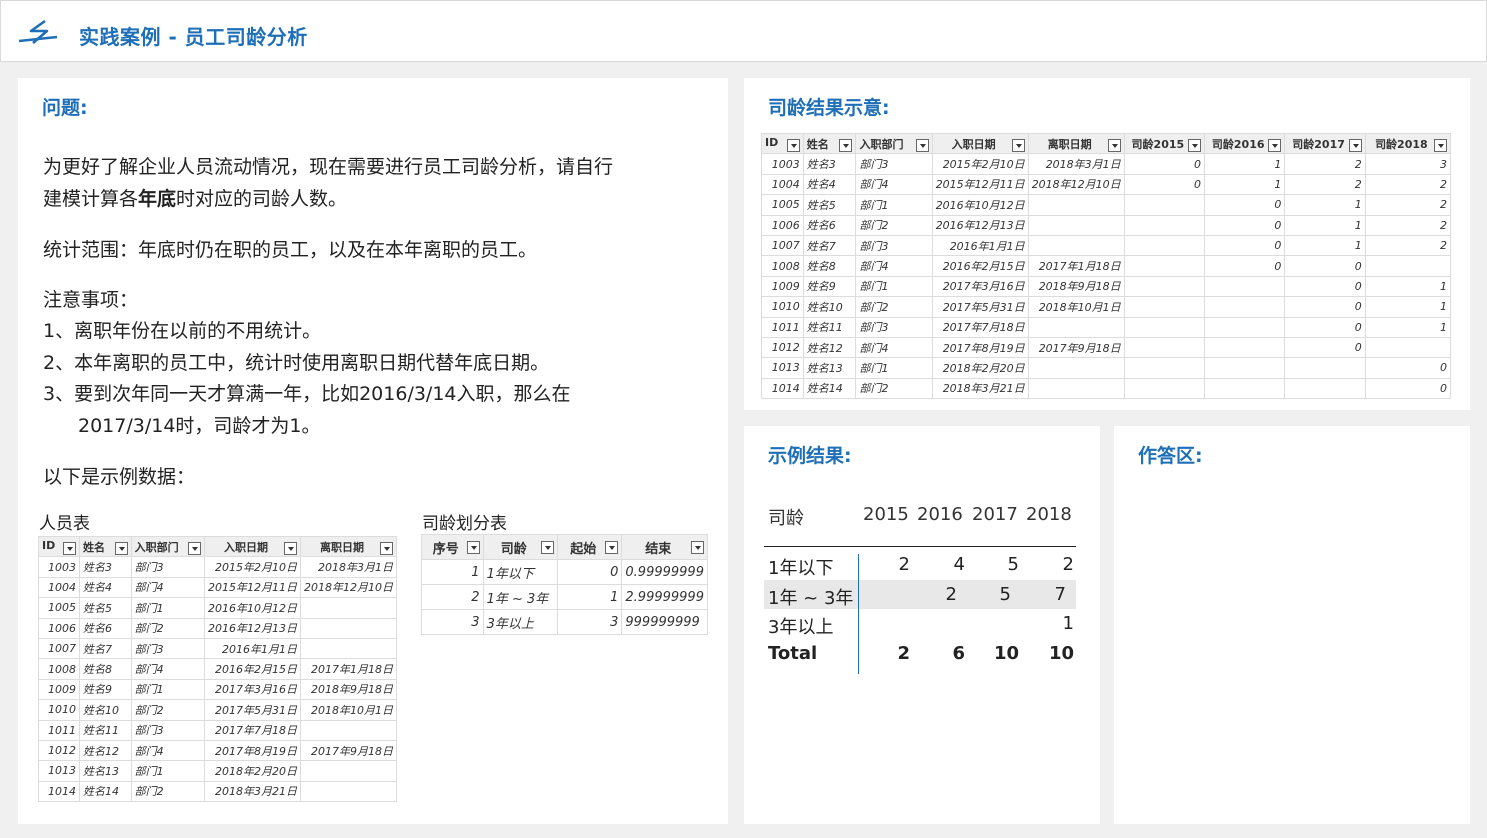 Image resolution: width=1487 pixels, height=838 pixels. I want to click on table-row: 1009 姓名9 部门1 2017年3月16日 2018年9月18日 0 1, so click(1106, 286).